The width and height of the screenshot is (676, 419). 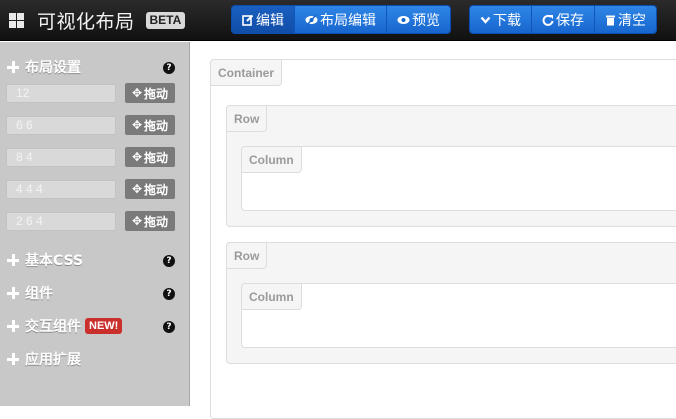 I want to click on layout-value-input: 8 4, so click(x=61, y=157).